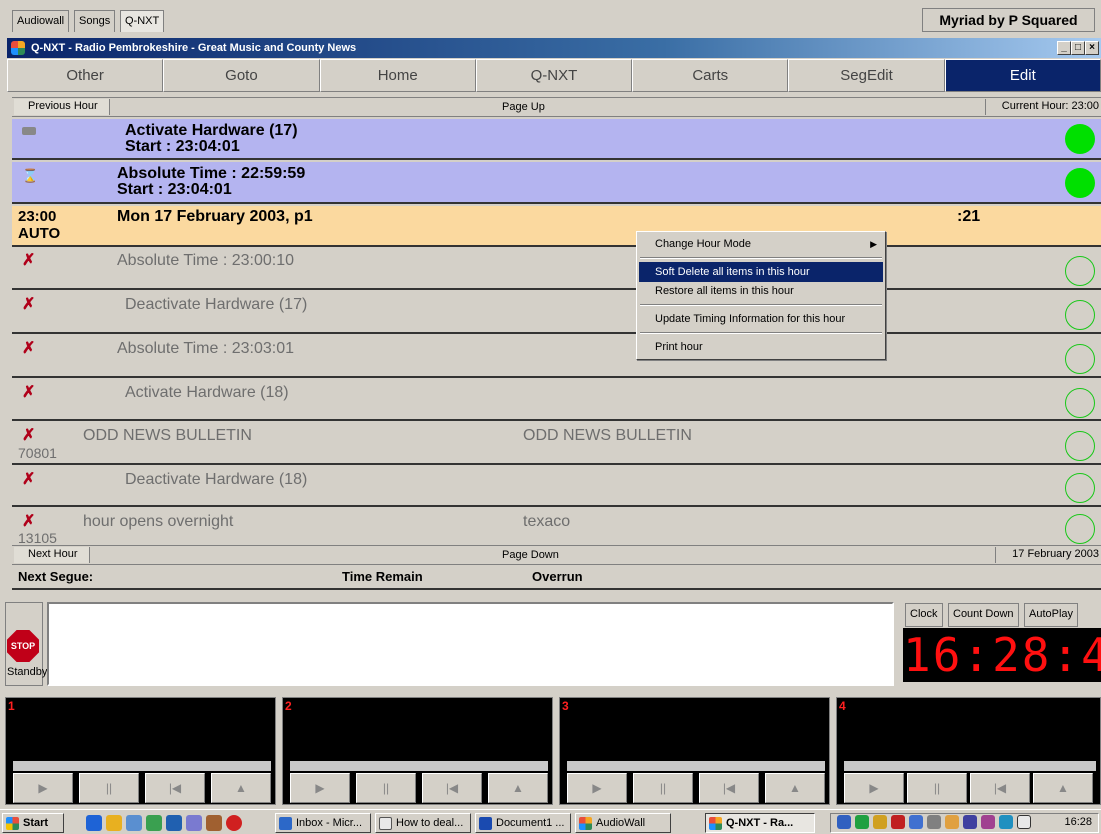 This screenshot has width=1101, height=834. What do you see at coordinates (556, 357) in the screenshot?
I see `log-row-absolute-time-230301: ✗ Absolute Time : 23:03:01` at bounding box center [556, 357].